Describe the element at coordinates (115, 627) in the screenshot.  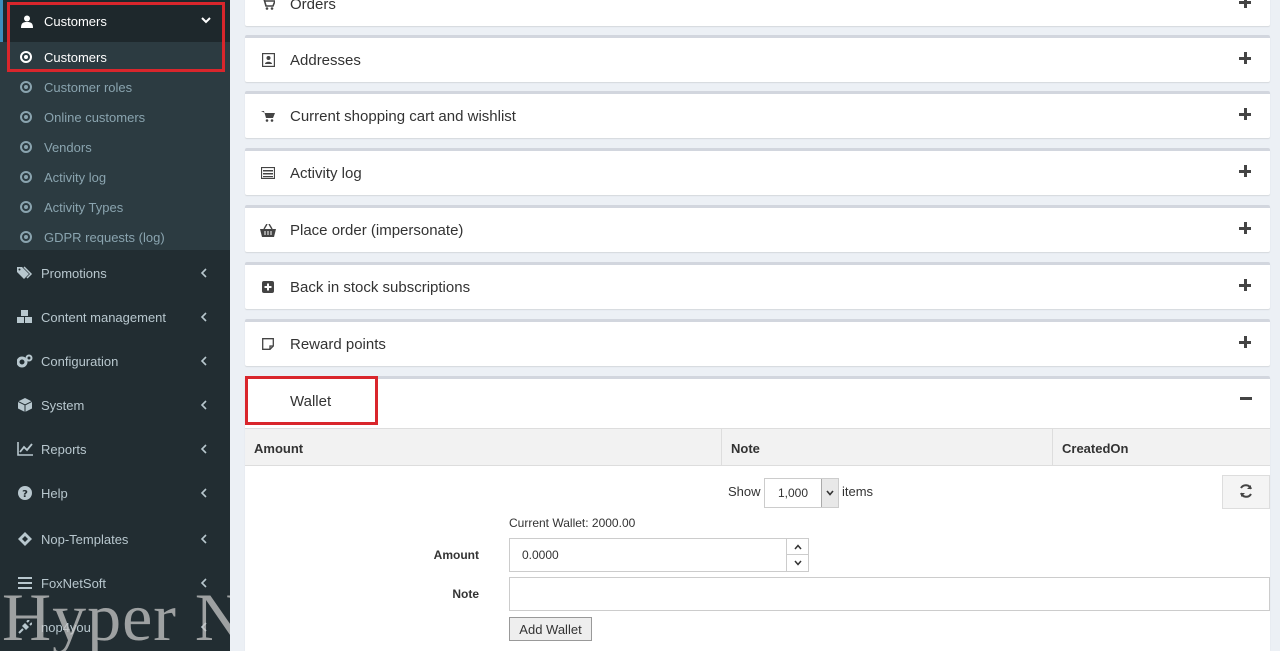
I see `sidebar-item-nop4you: nop4you` at that location.